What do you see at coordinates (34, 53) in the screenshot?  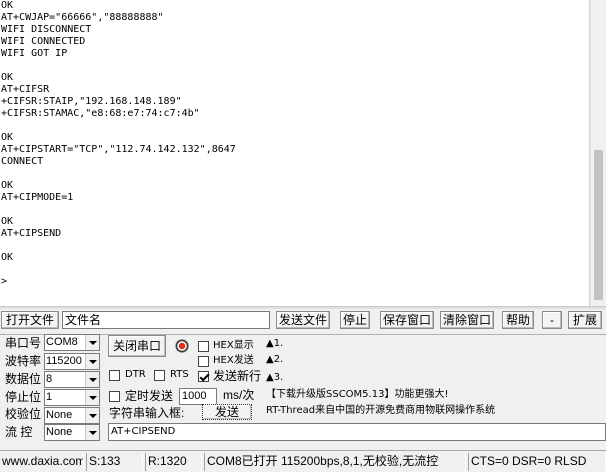 I see `receive-line: WIFI GOT IP` at bounding box center [34, 53].